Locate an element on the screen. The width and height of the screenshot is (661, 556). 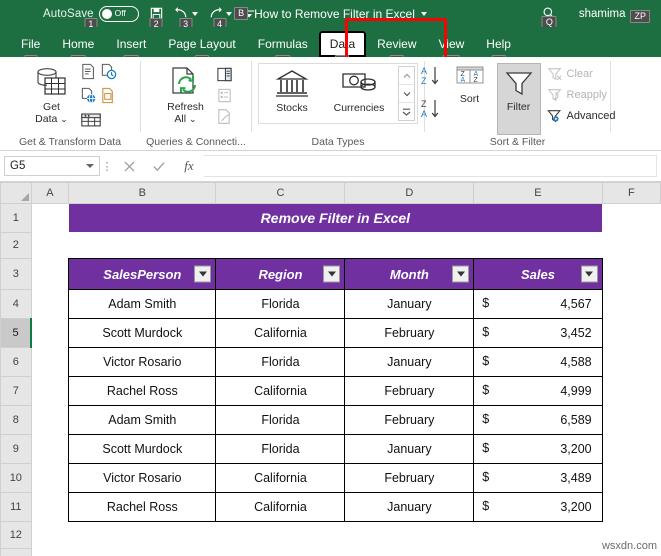
filter-dropdown-sales is located at coordinates (589, 274).